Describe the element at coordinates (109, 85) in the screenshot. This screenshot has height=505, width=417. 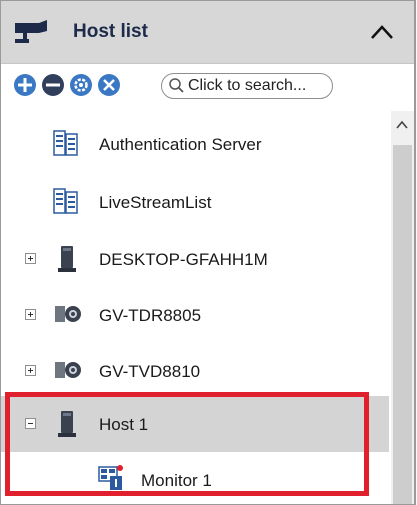
I see `tools-icon` at that location.